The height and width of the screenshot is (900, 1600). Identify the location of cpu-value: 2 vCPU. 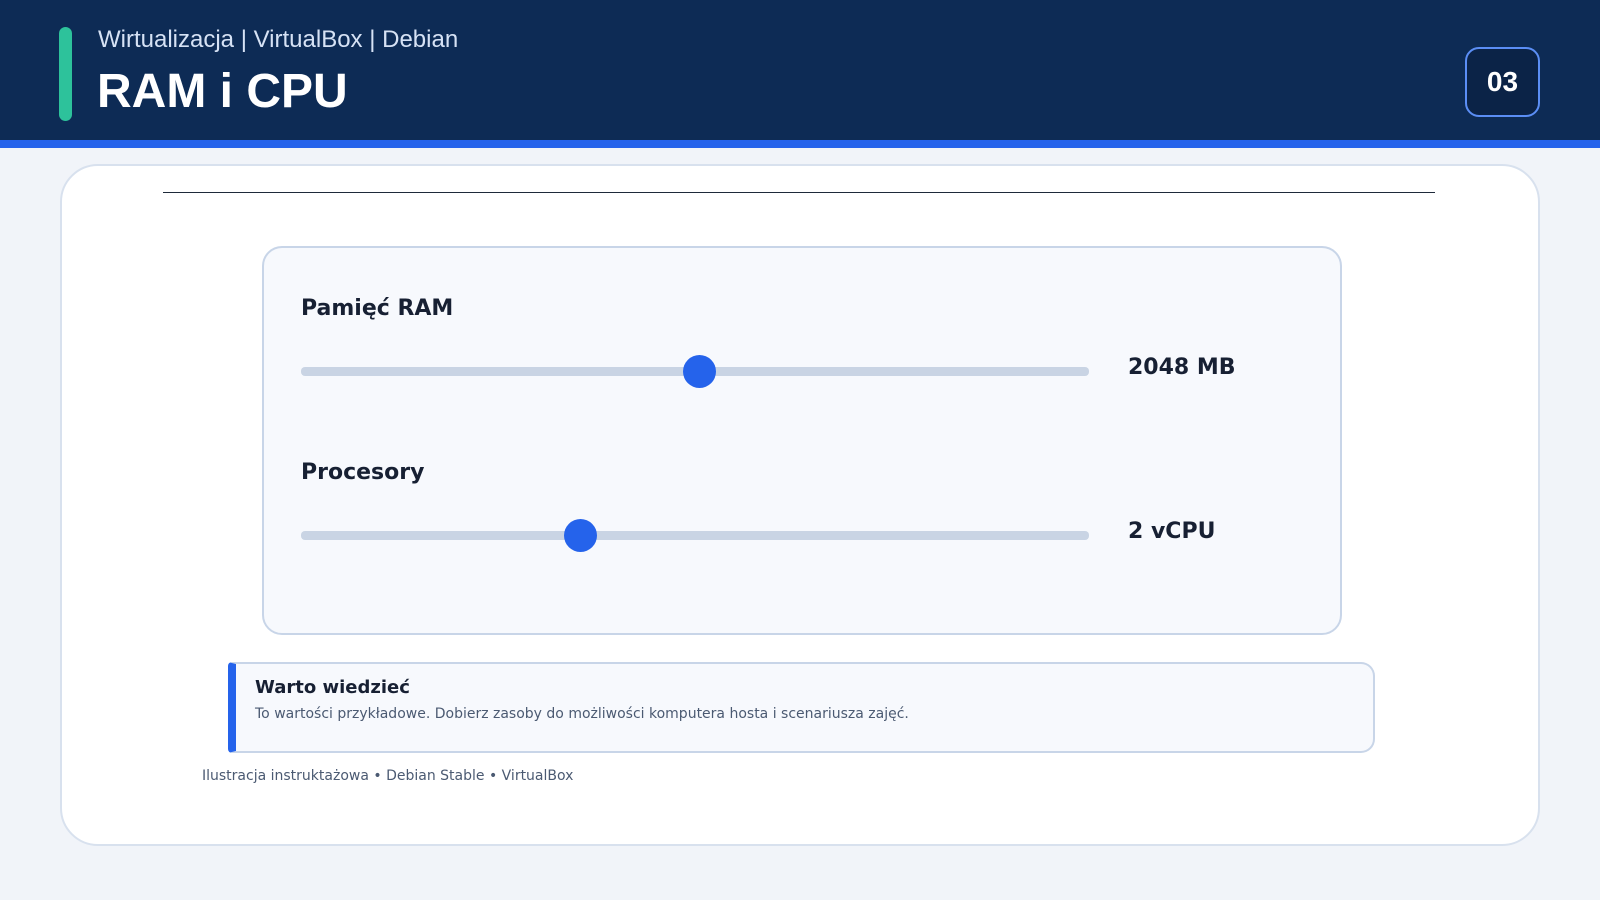
(1172, 531).